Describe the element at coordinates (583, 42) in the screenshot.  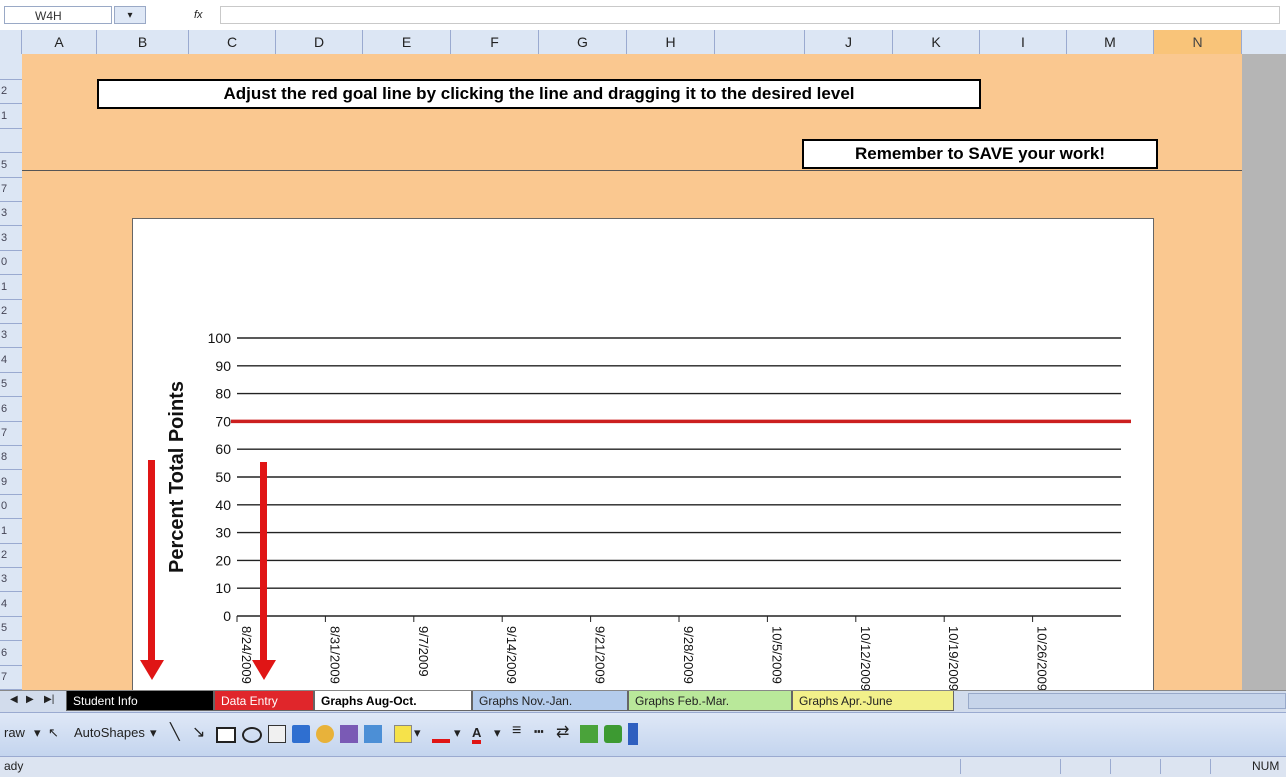
I see `column-header: G` at that location.